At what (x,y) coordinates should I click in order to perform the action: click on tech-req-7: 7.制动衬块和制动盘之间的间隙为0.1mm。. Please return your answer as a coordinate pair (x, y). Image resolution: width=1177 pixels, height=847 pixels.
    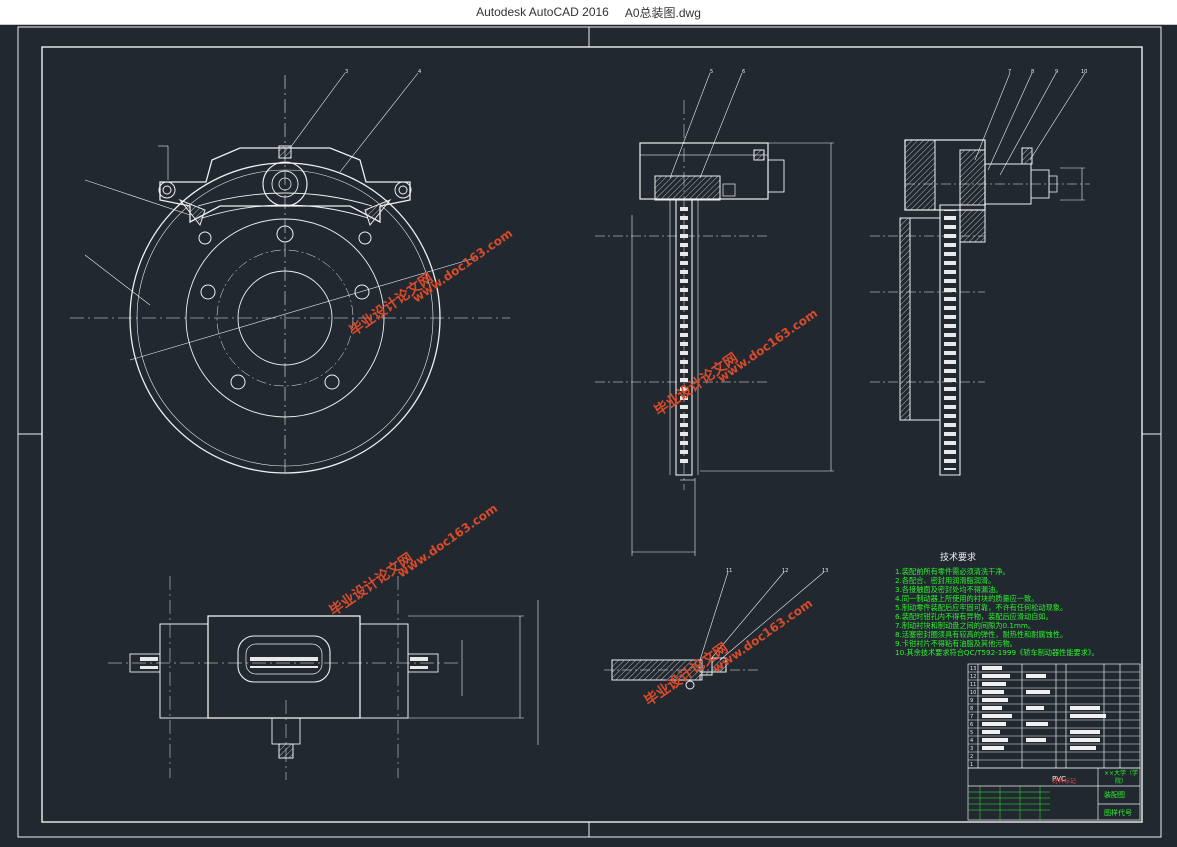
    Looking at the image, I should click on (965, 625).